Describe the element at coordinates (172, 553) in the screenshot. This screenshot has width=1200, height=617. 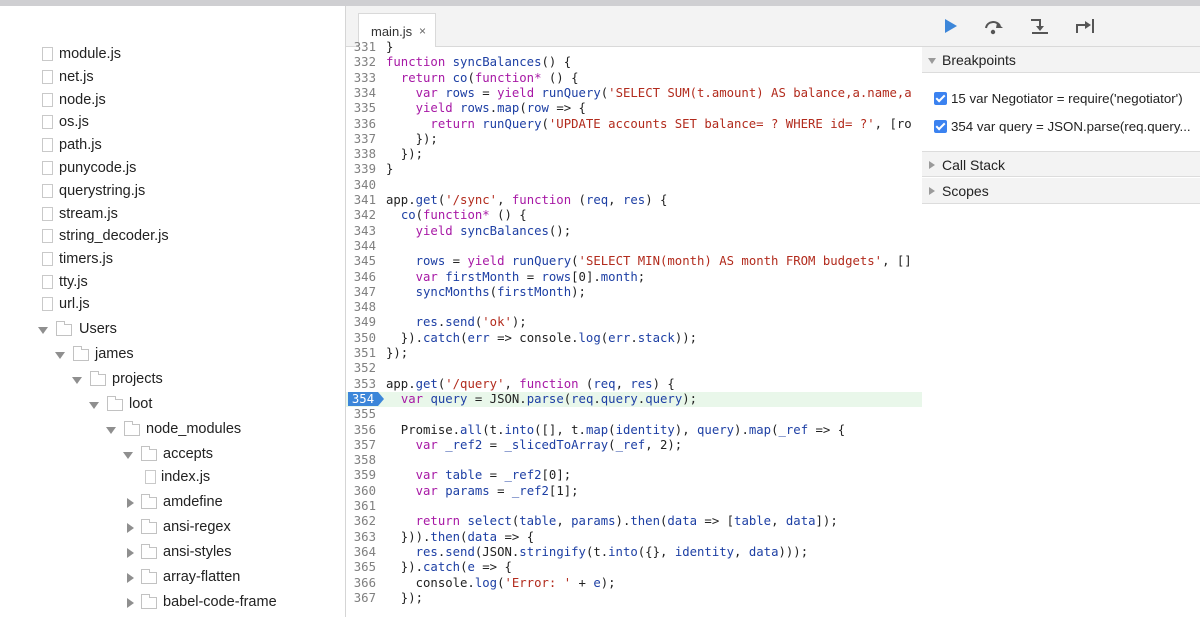
I see `tree-folder-ansi-styles: ansi-styles` at that location.